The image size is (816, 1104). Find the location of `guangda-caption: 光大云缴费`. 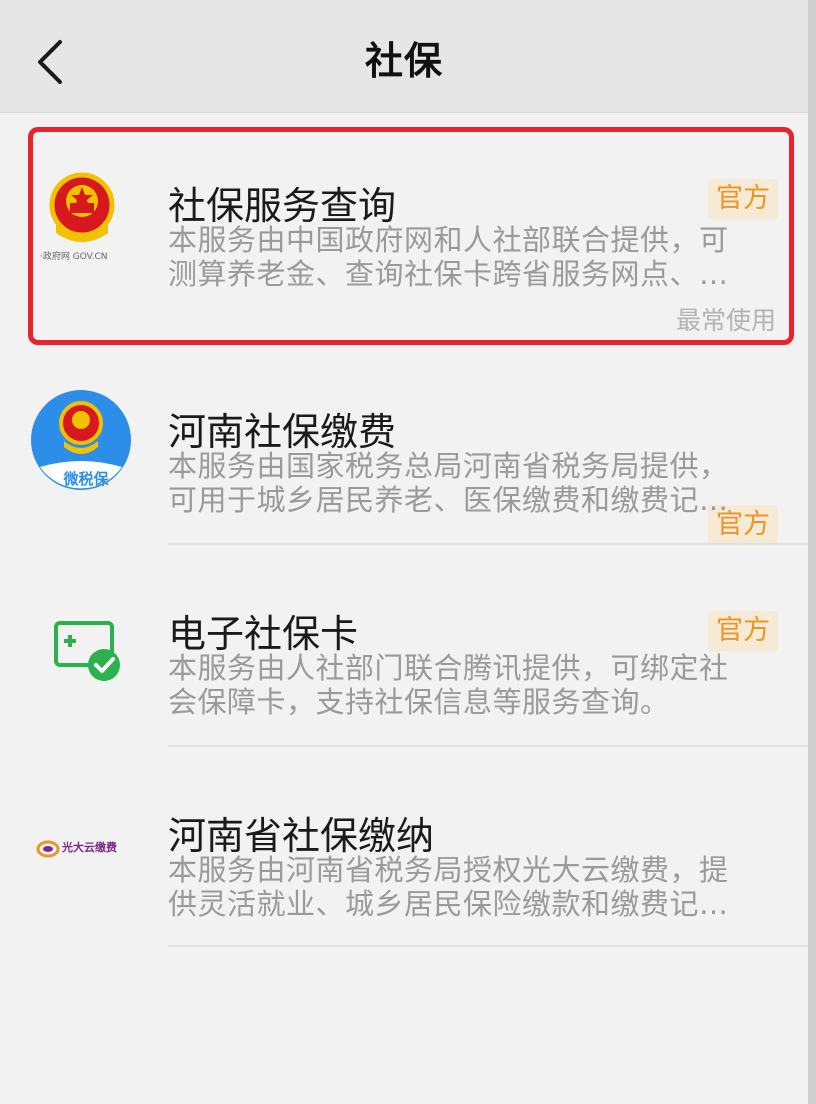

guangda-caption: 光大云缴费 is located at coordinates (89, 847).